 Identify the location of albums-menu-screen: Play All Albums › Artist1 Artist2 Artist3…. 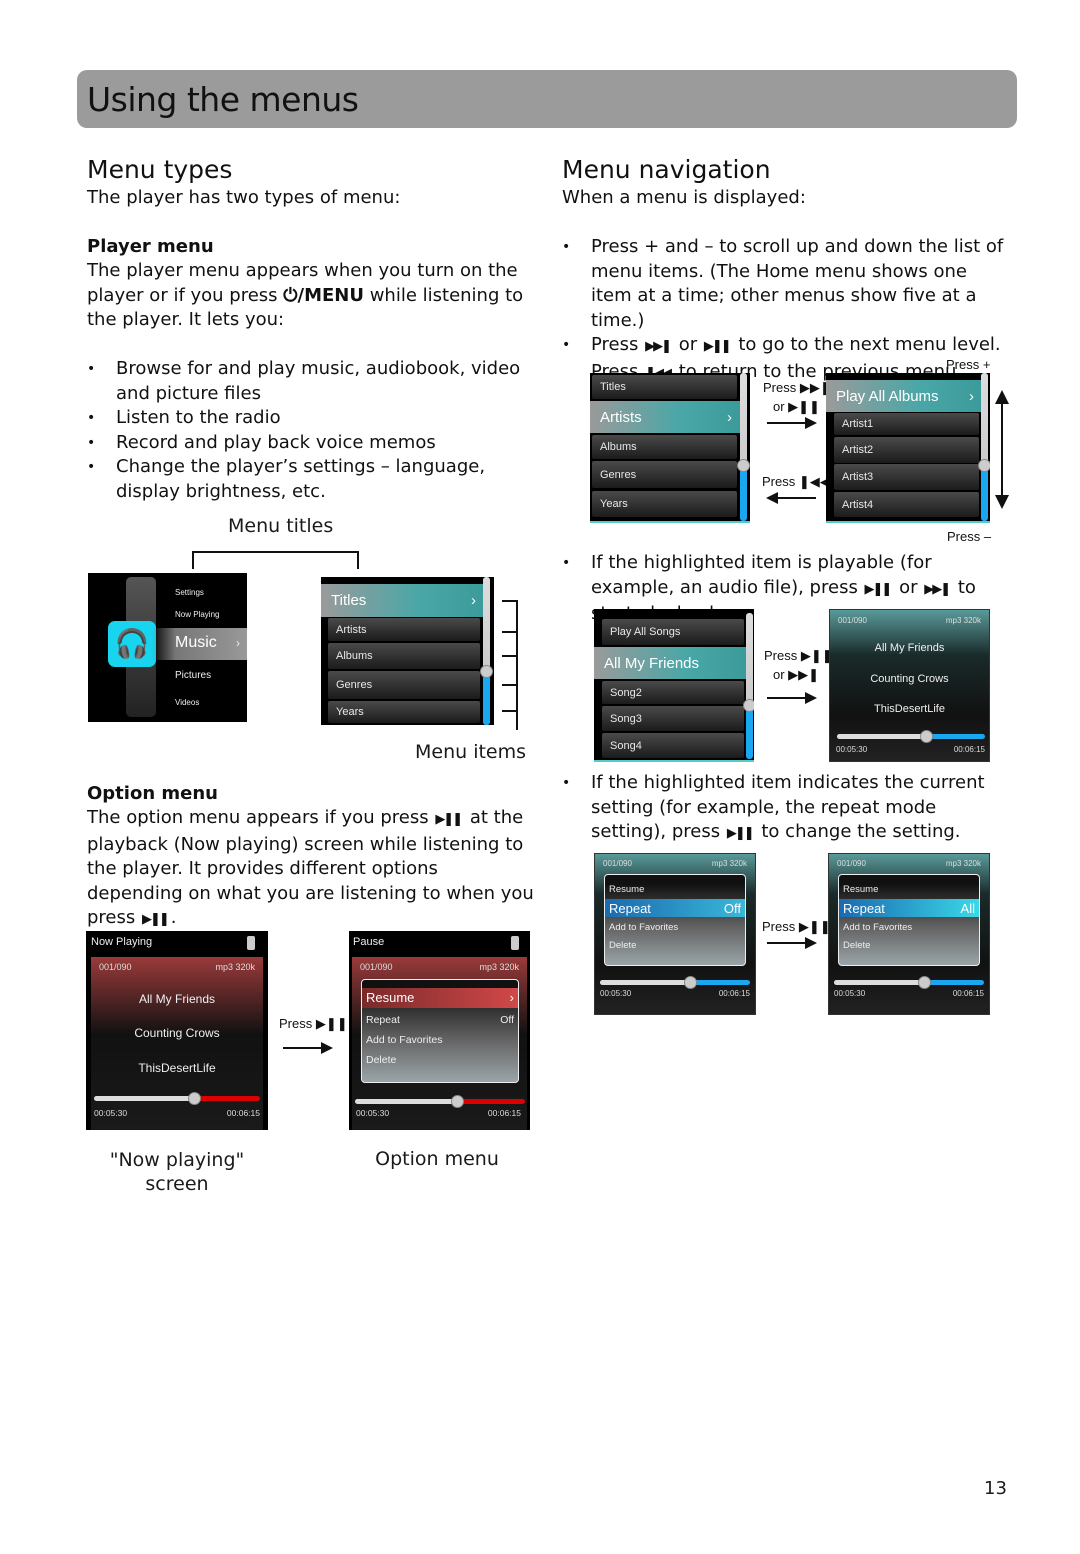
(908, 448).